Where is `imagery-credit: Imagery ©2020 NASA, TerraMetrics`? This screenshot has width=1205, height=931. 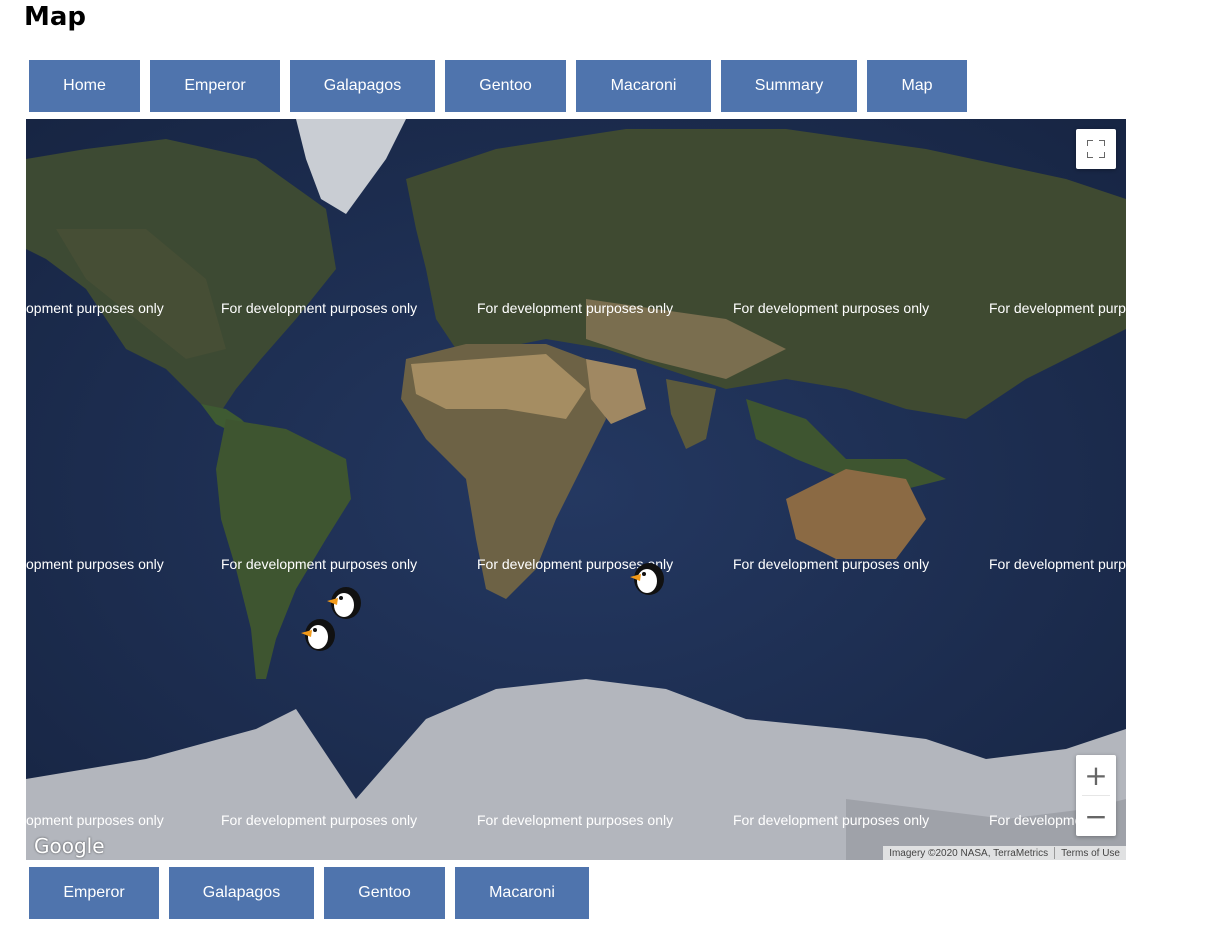 imagery-credit: Imagery ©2020 NASA, TerraMetrics is located at coordinates (969, 853).